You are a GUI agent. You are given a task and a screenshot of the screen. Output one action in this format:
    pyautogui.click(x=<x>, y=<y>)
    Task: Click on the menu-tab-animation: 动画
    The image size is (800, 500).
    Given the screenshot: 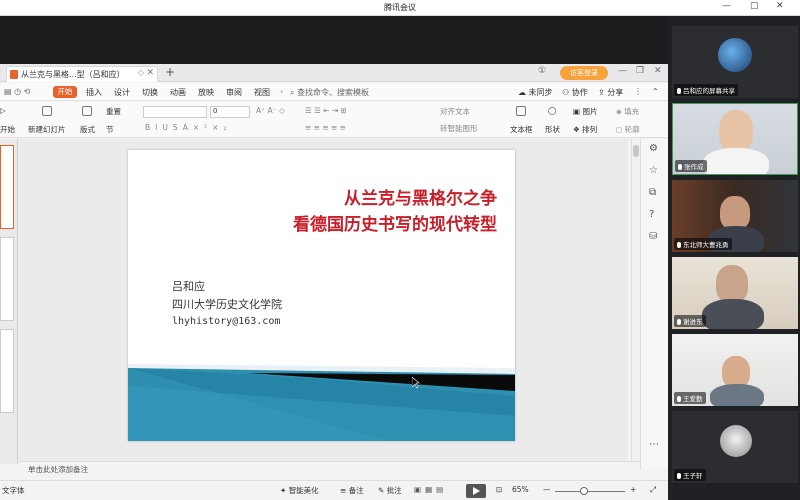 What is the action you would take?
    pyautogui.click(x=178, y=92)
    